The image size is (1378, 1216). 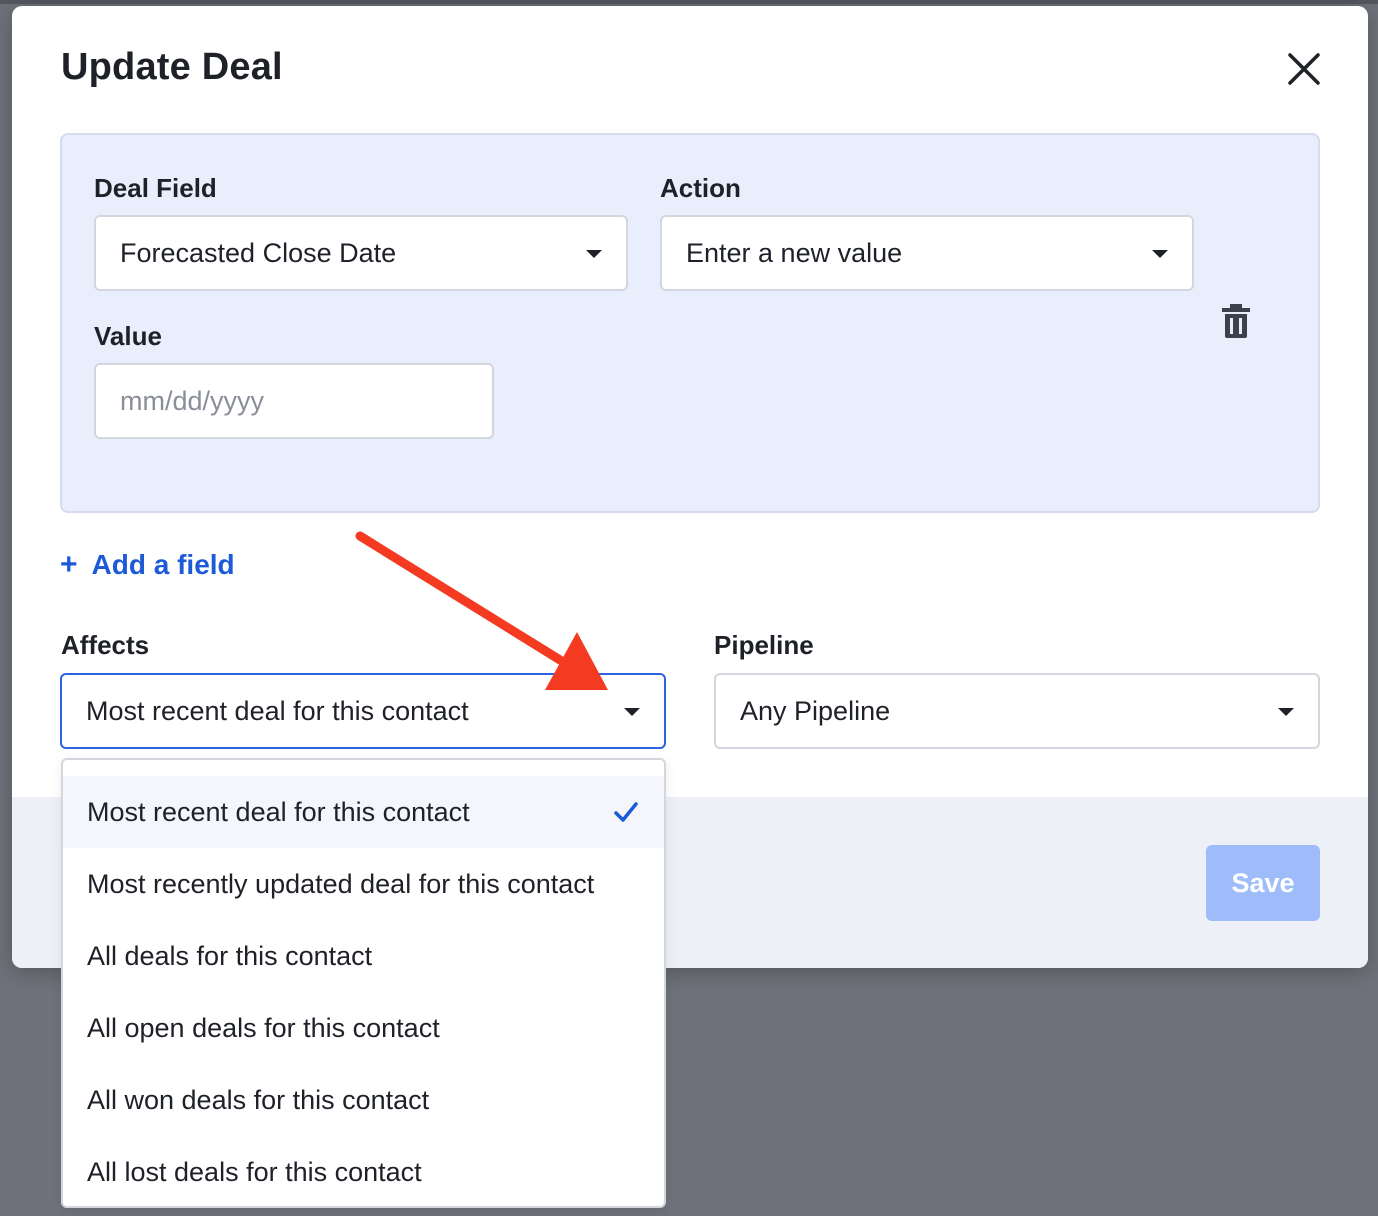 What do you see at coordinates (1263, 883) in the screenshot?
I see `save-button: Save` at bounding box center [1263, 883].